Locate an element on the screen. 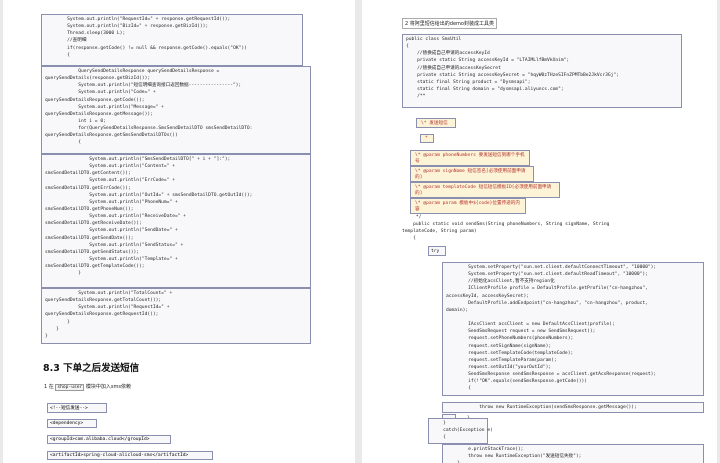 Image resolution: width=720 pixels, height=463 pixels. code-block-catch: } catch(Exception e) { is located at coordinates (460, 431).